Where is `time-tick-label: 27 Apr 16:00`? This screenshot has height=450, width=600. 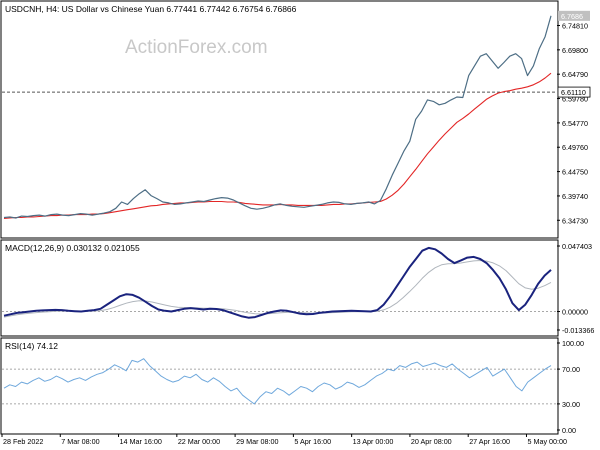
time-tick-label: 27 Apr 16:00 is located at coordinates (489, 441).